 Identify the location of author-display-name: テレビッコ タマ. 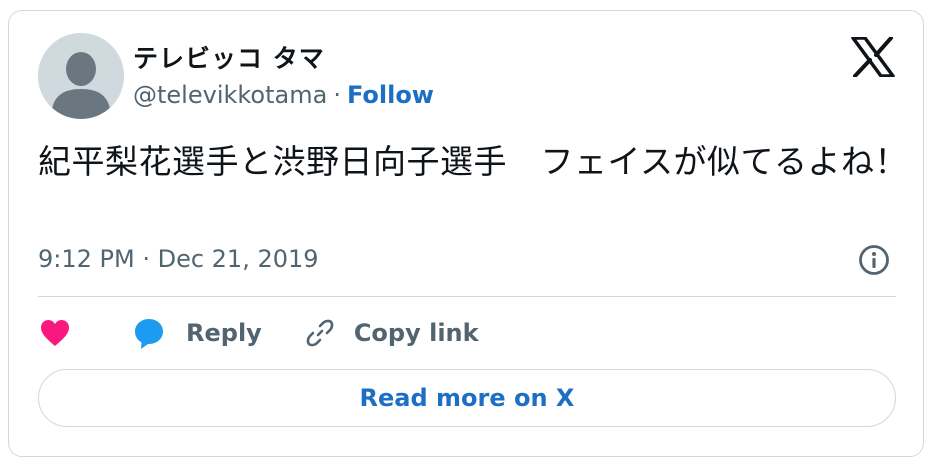
(229, 57).